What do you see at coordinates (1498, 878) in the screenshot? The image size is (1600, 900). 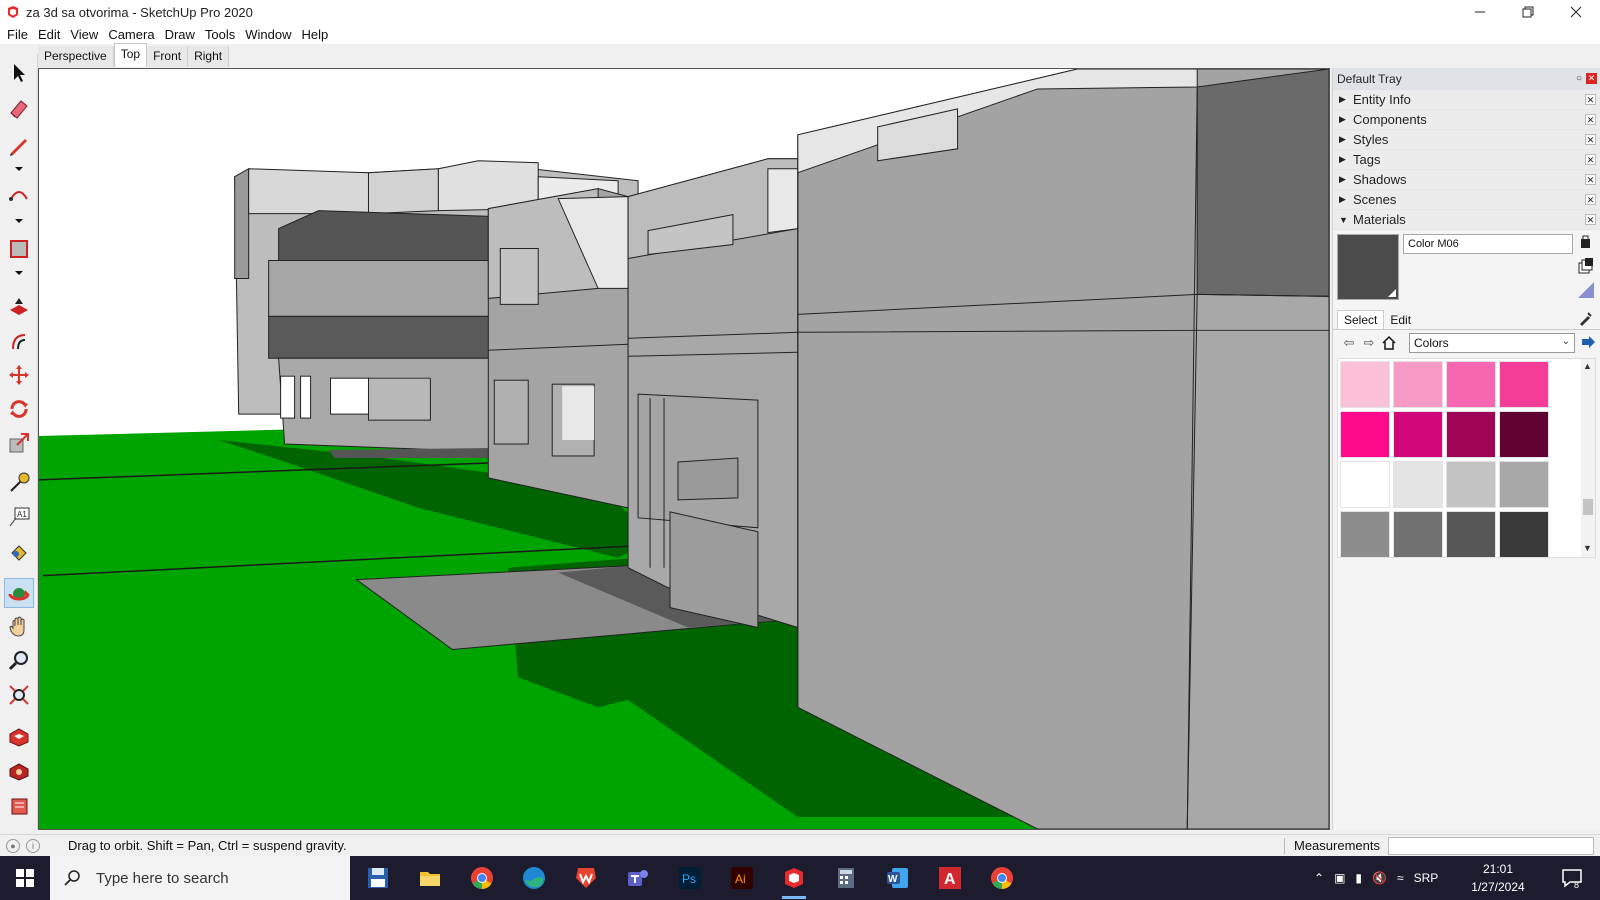 I see `taskbar-clock: 21:01 1/27/2024` at bounding box center [1498, 878].